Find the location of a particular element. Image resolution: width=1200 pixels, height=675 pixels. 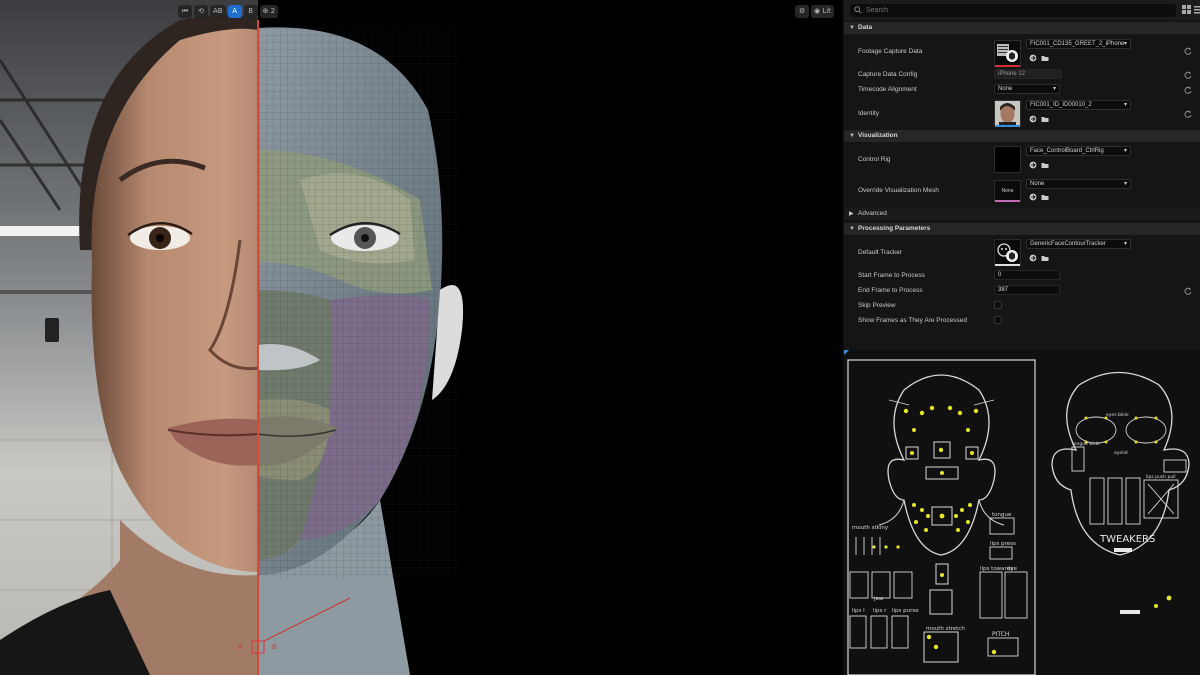

show-frames-checkbox is located at coordinates (998, 320).